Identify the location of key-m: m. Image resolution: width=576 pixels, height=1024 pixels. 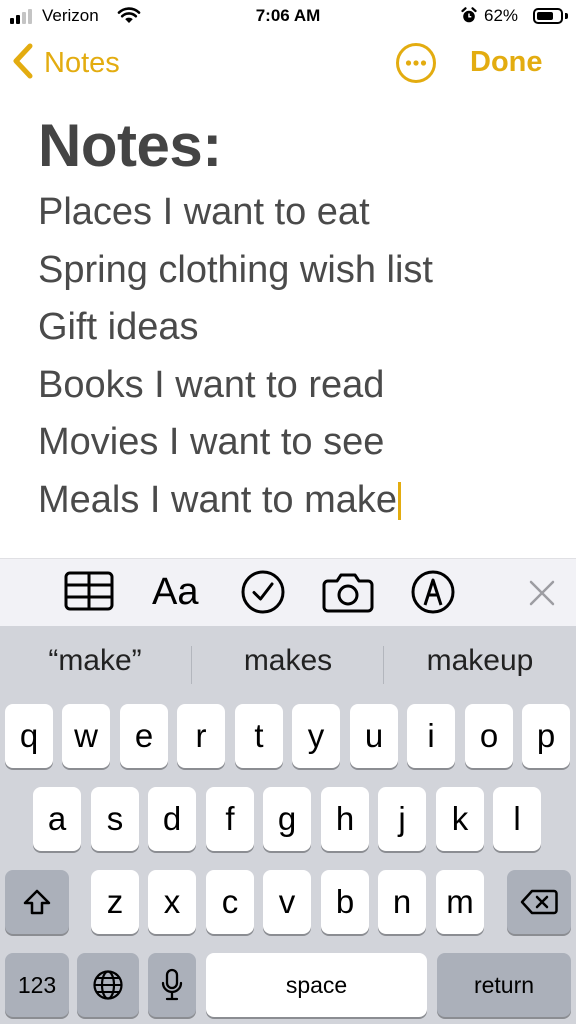
(460, 902).